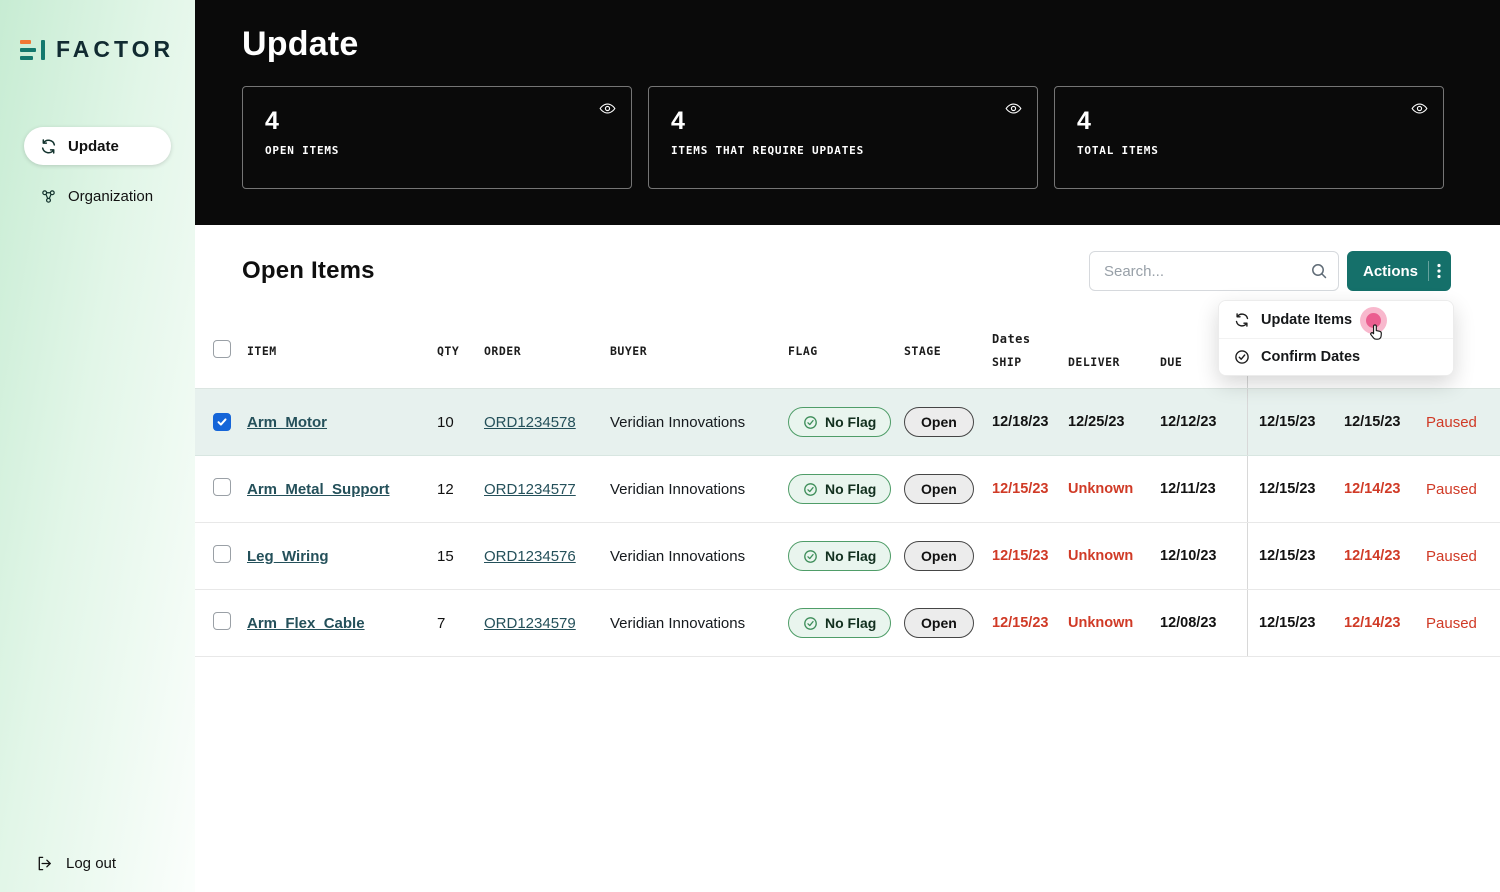 The image size is (1500, 892). What do you see at coordinates (503, 350) in the screenshot?
I see `col-header-order: ORDER` at bounding box center [503, 350].